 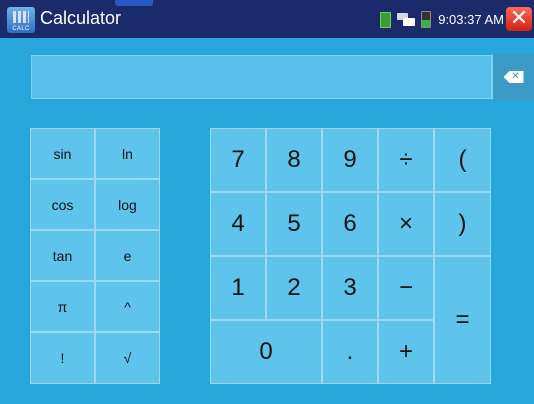 I want to click on key-equals: =, so click(x=462, y=320).